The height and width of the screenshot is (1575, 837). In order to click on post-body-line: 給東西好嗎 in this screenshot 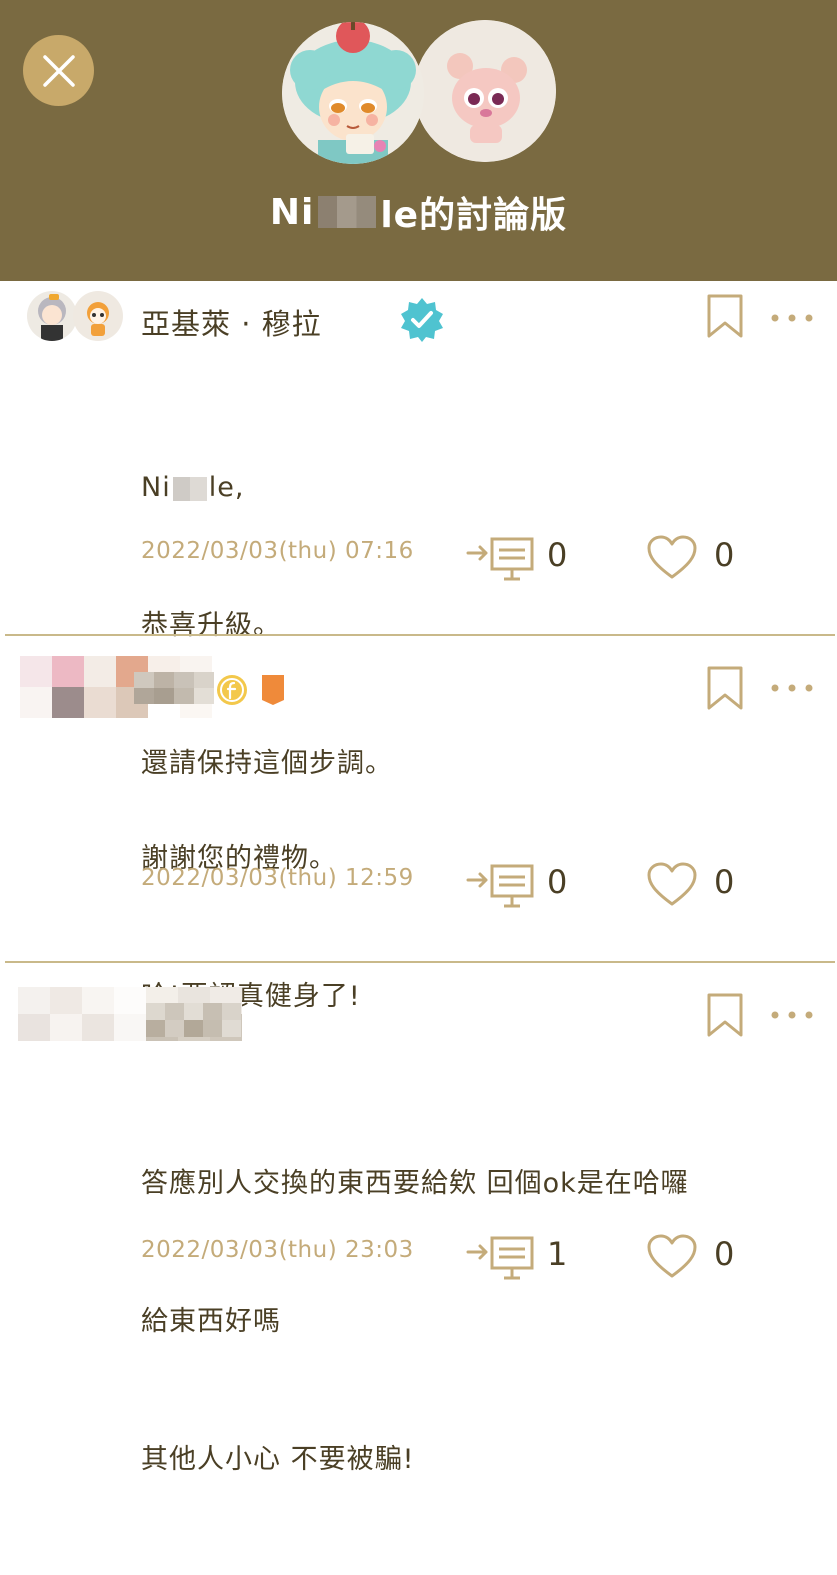, I will do `click(211, 1321)`.